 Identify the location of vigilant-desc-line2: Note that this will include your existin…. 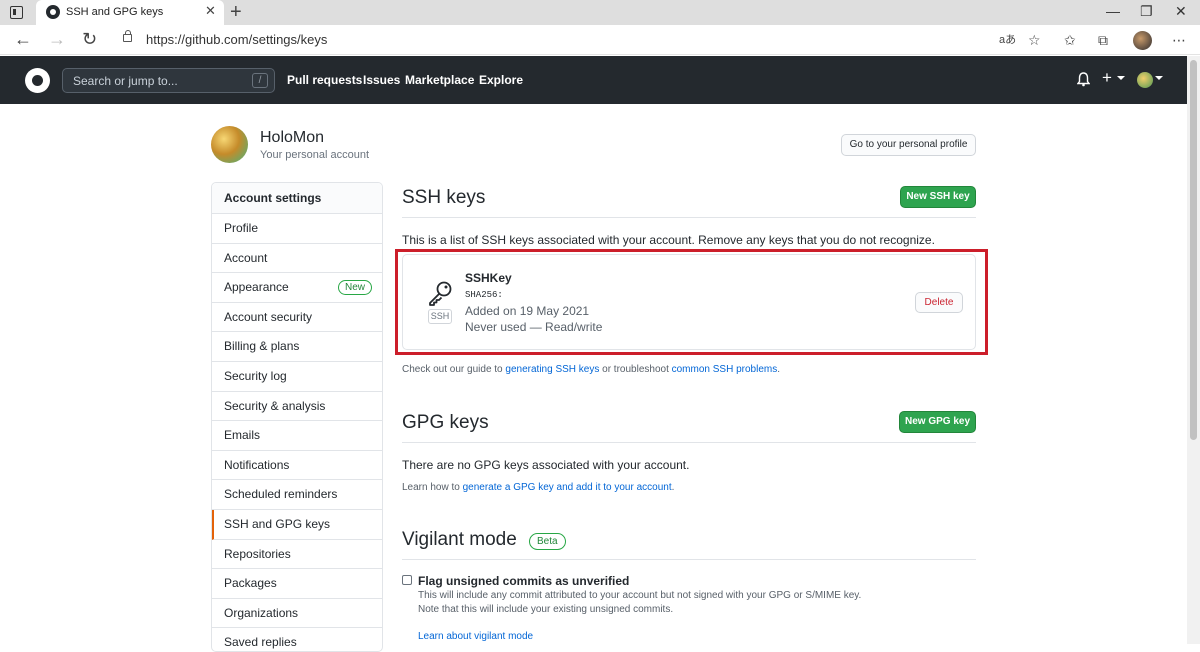
(546, 609).